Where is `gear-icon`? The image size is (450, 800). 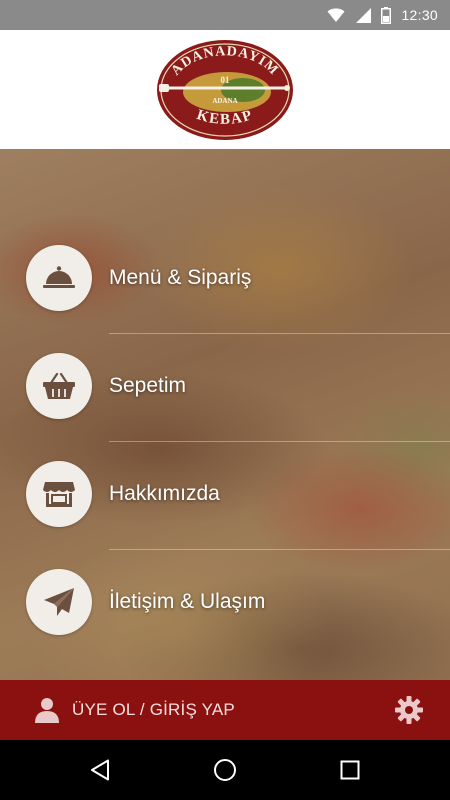
gear-icon is located at coordinates (409, 710).